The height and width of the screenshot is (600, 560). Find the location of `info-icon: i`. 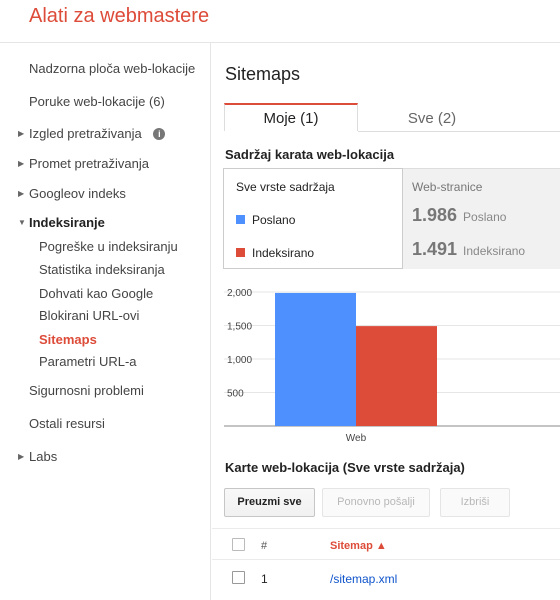

info-icon: i is located at coordinates (159, 134).